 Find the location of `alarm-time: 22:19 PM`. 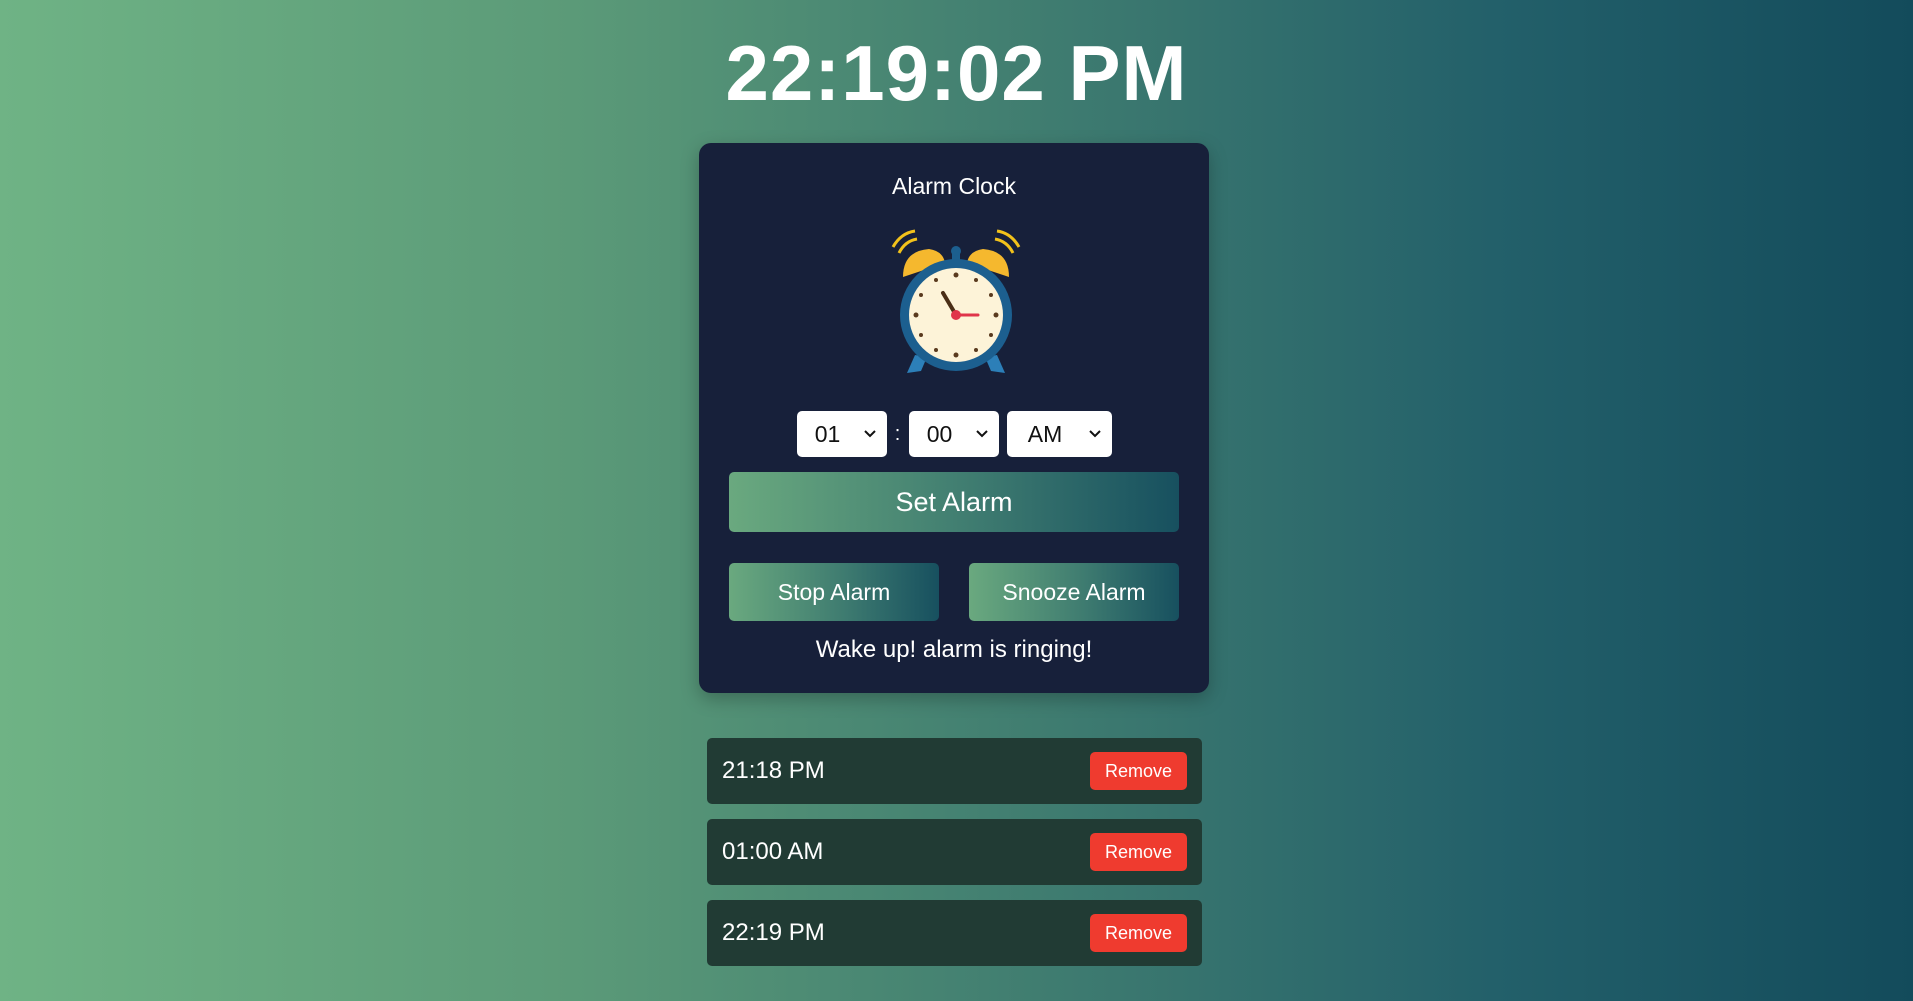

alarm-time: 22:19 PM is located at coordinates (773, 932).